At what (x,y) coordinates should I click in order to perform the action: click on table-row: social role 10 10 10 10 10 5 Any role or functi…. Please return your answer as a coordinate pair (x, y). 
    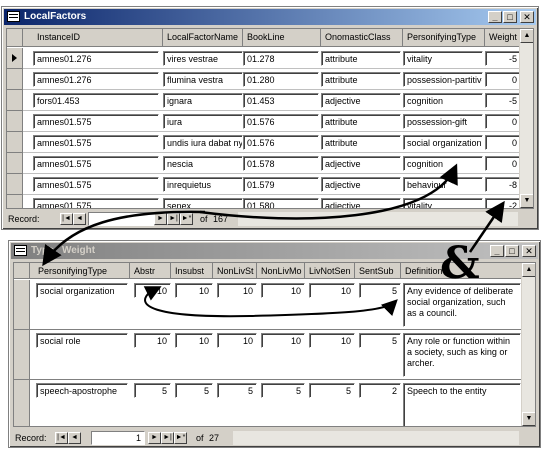
    Looking at the image, I should click on (274, 355).